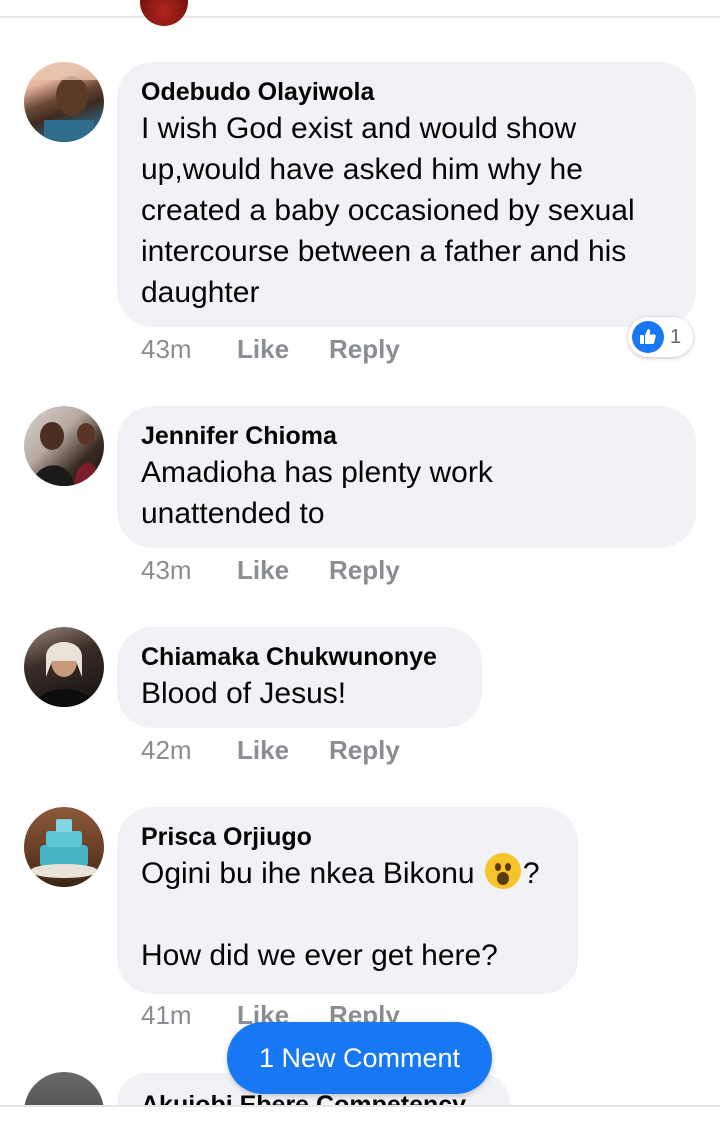 The height and width of the screenshot is (1125, 720). What do you see at coordinates (406, 436) in the screenshot?
I see `comment-author: Jennifer Chioma` at bounding box center [406, 436].